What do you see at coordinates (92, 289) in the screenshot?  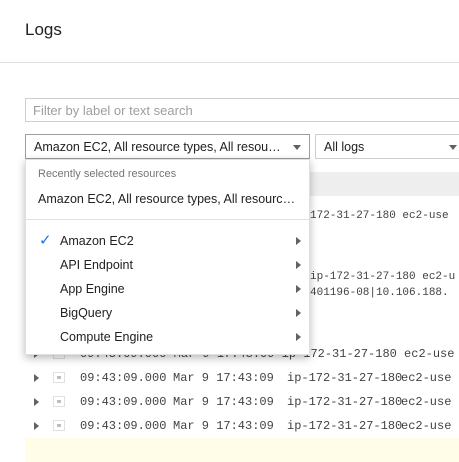 I see `menu-item-label: App Engine` at bounding box center [92, 289].